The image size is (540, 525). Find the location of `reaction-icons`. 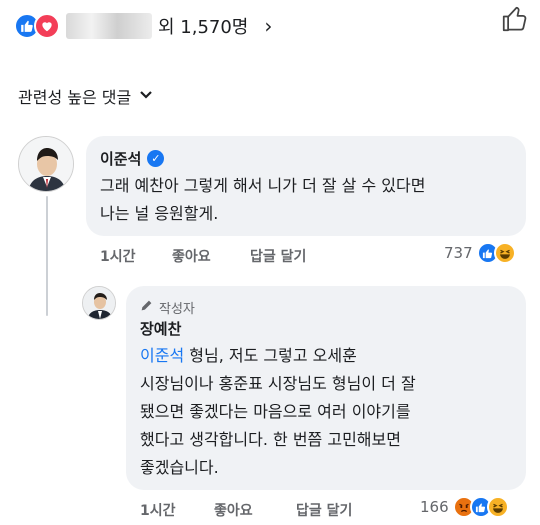

reaction-icons is located at coordinates (37, 26).